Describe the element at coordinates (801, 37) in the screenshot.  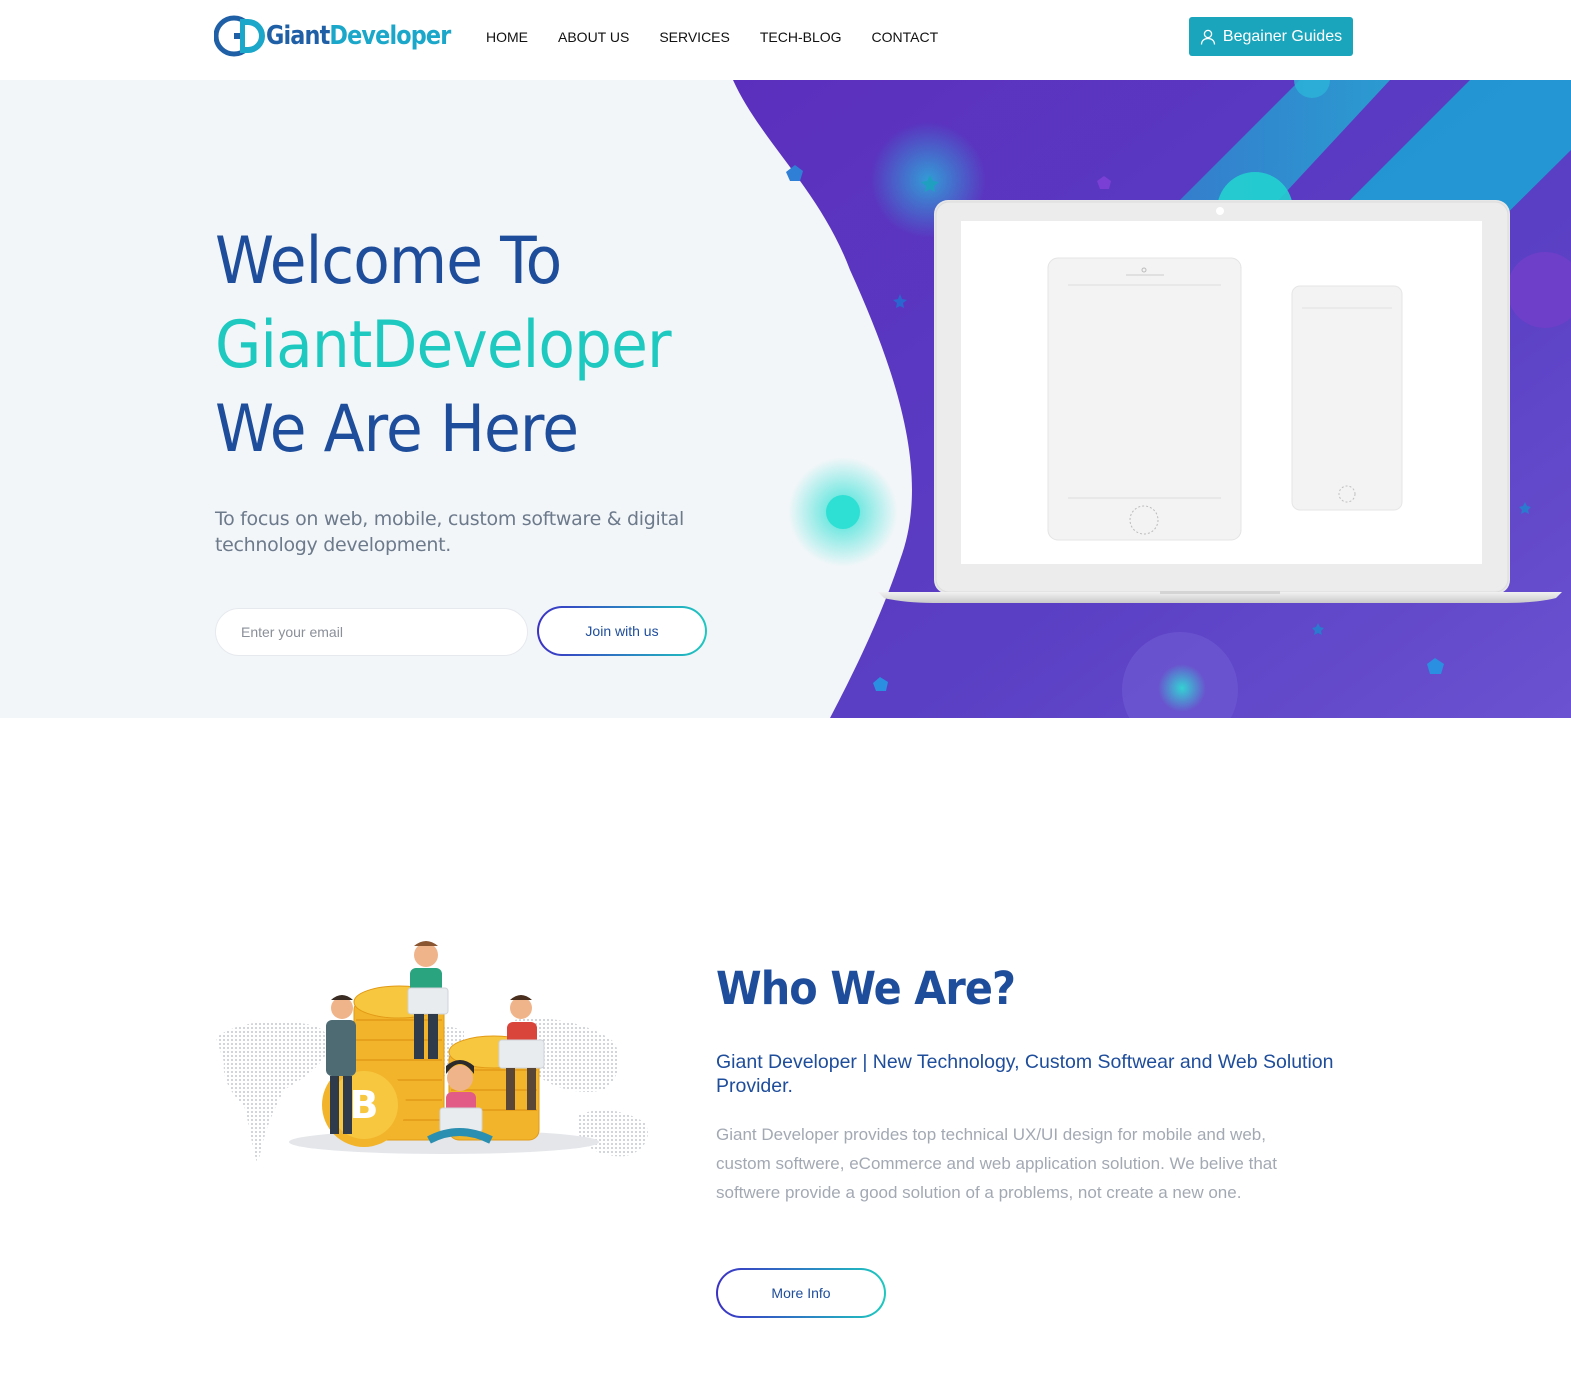
I see `nav-tech-blog: TECH-BLOG` at that location.